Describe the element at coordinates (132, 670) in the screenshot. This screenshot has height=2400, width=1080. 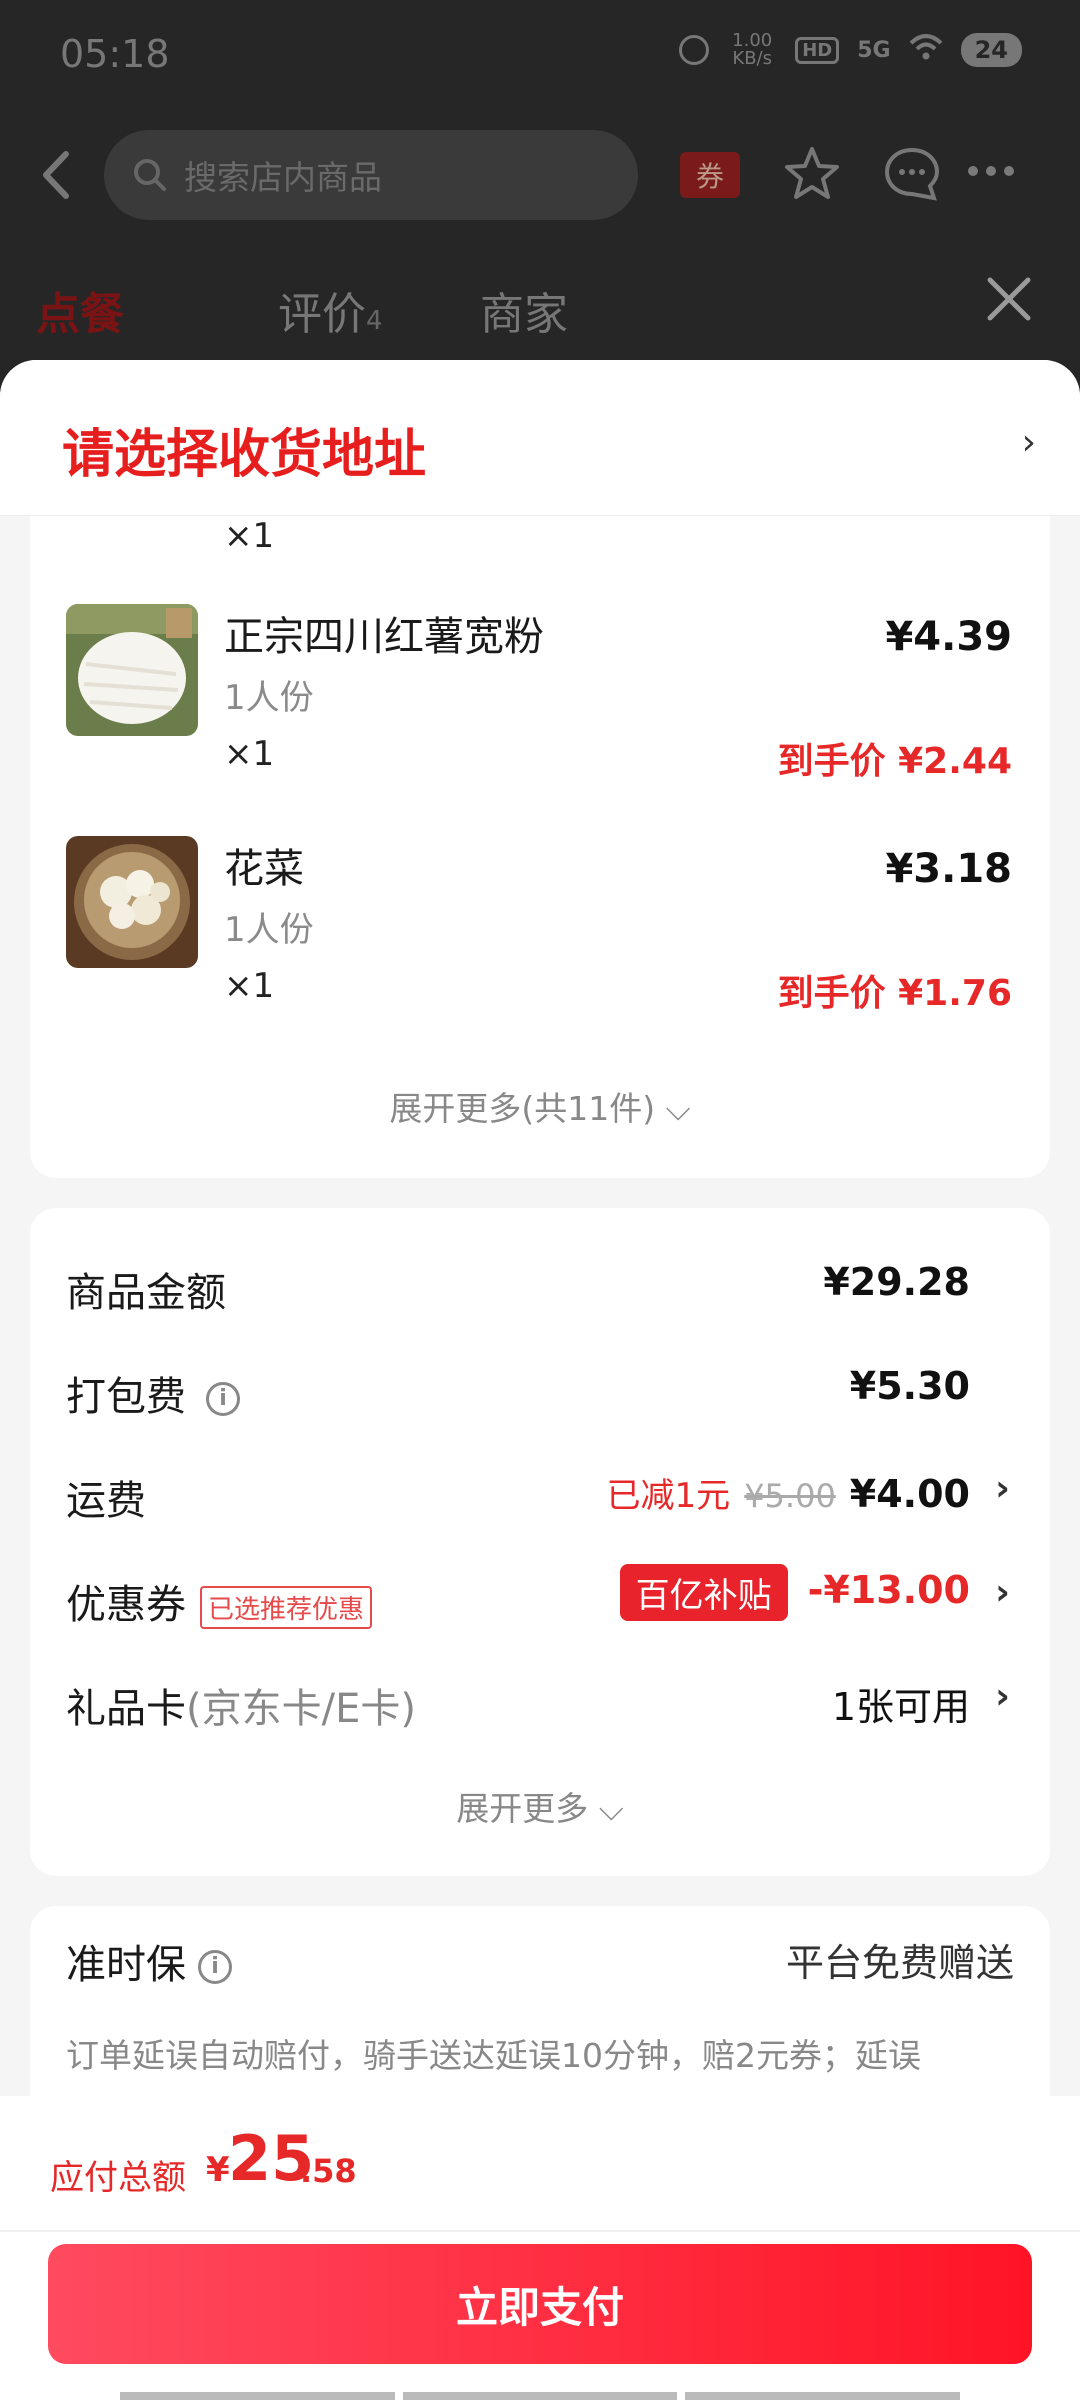
I see `item-image-sweet-potato-noodles` at that location.